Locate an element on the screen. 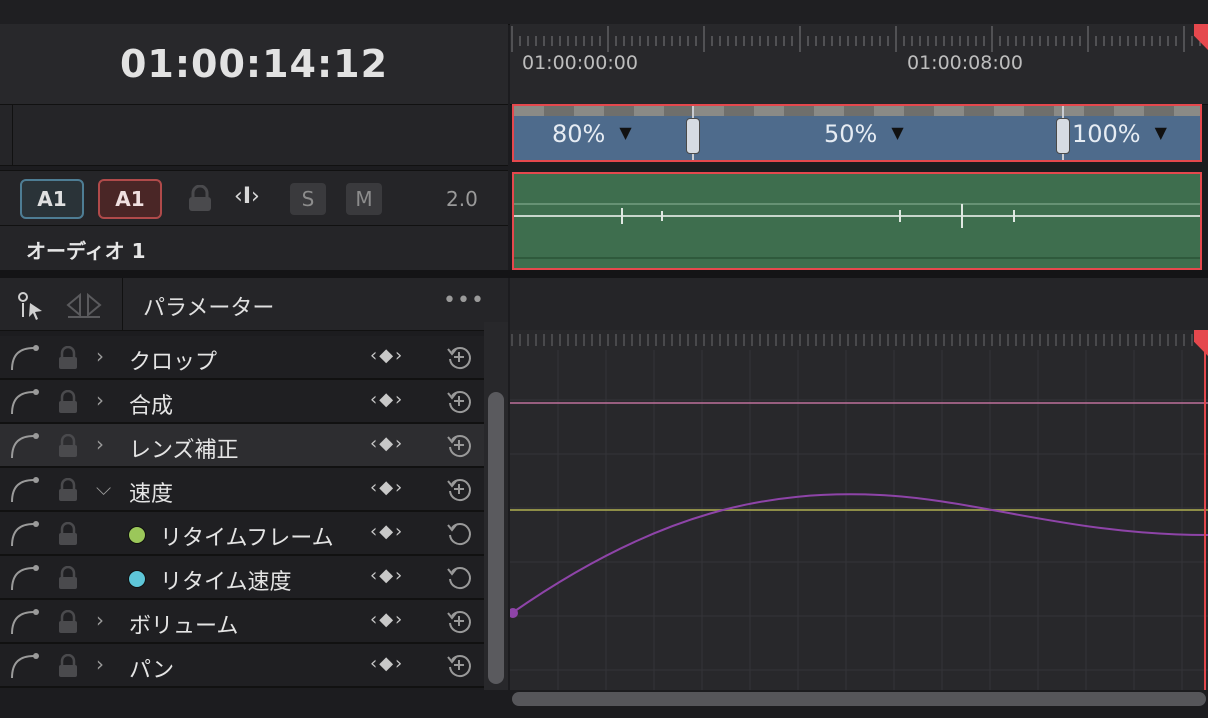 This screenshot has width=1208, height=718. parameters-header: パラメーター ••• is located at coordinates (254, 304).